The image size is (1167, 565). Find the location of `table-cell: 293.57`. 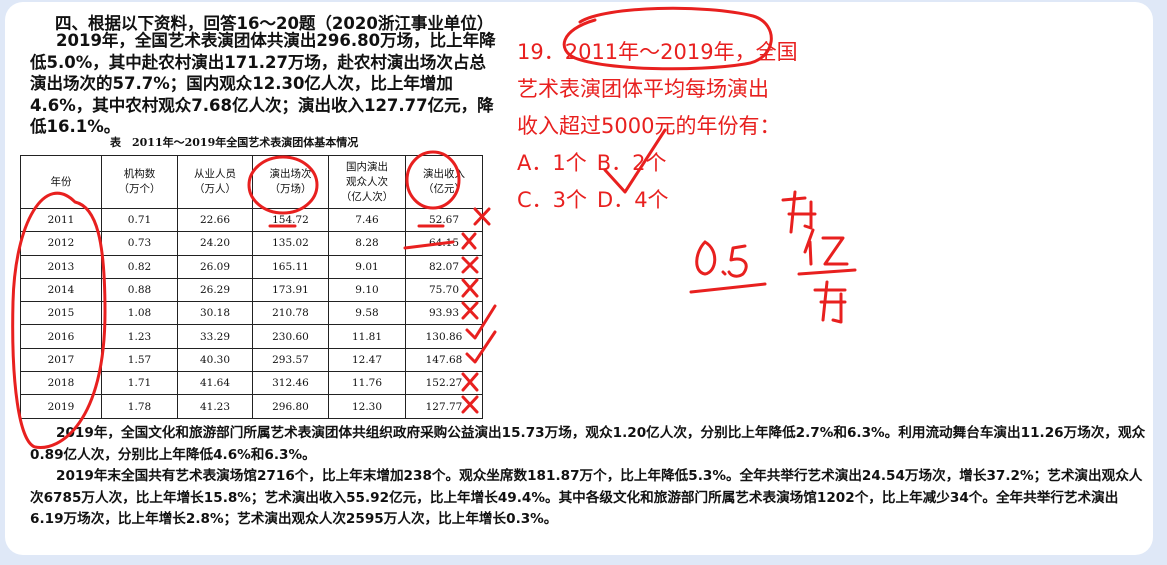

table-cell: 293.57 is located at coordinates (290, 360).